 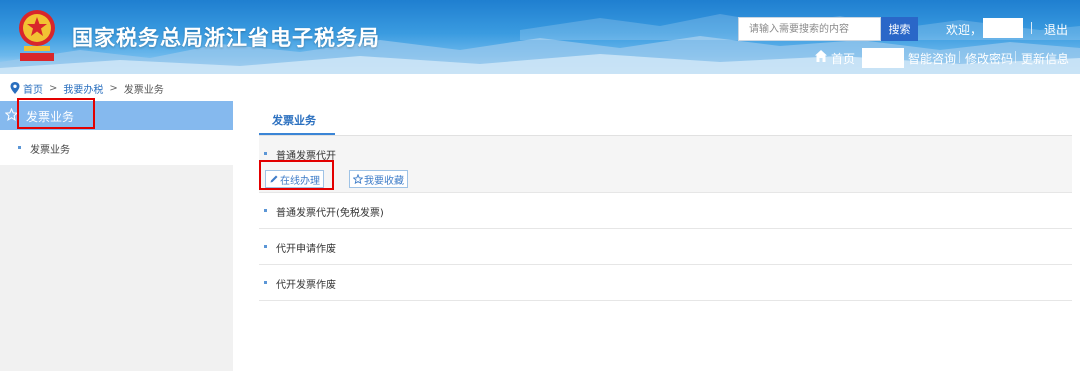 What do you see at coordinates (899, 29) in the screenshot?
I see `search-button: 搜索` at bounding box center [899, 29].